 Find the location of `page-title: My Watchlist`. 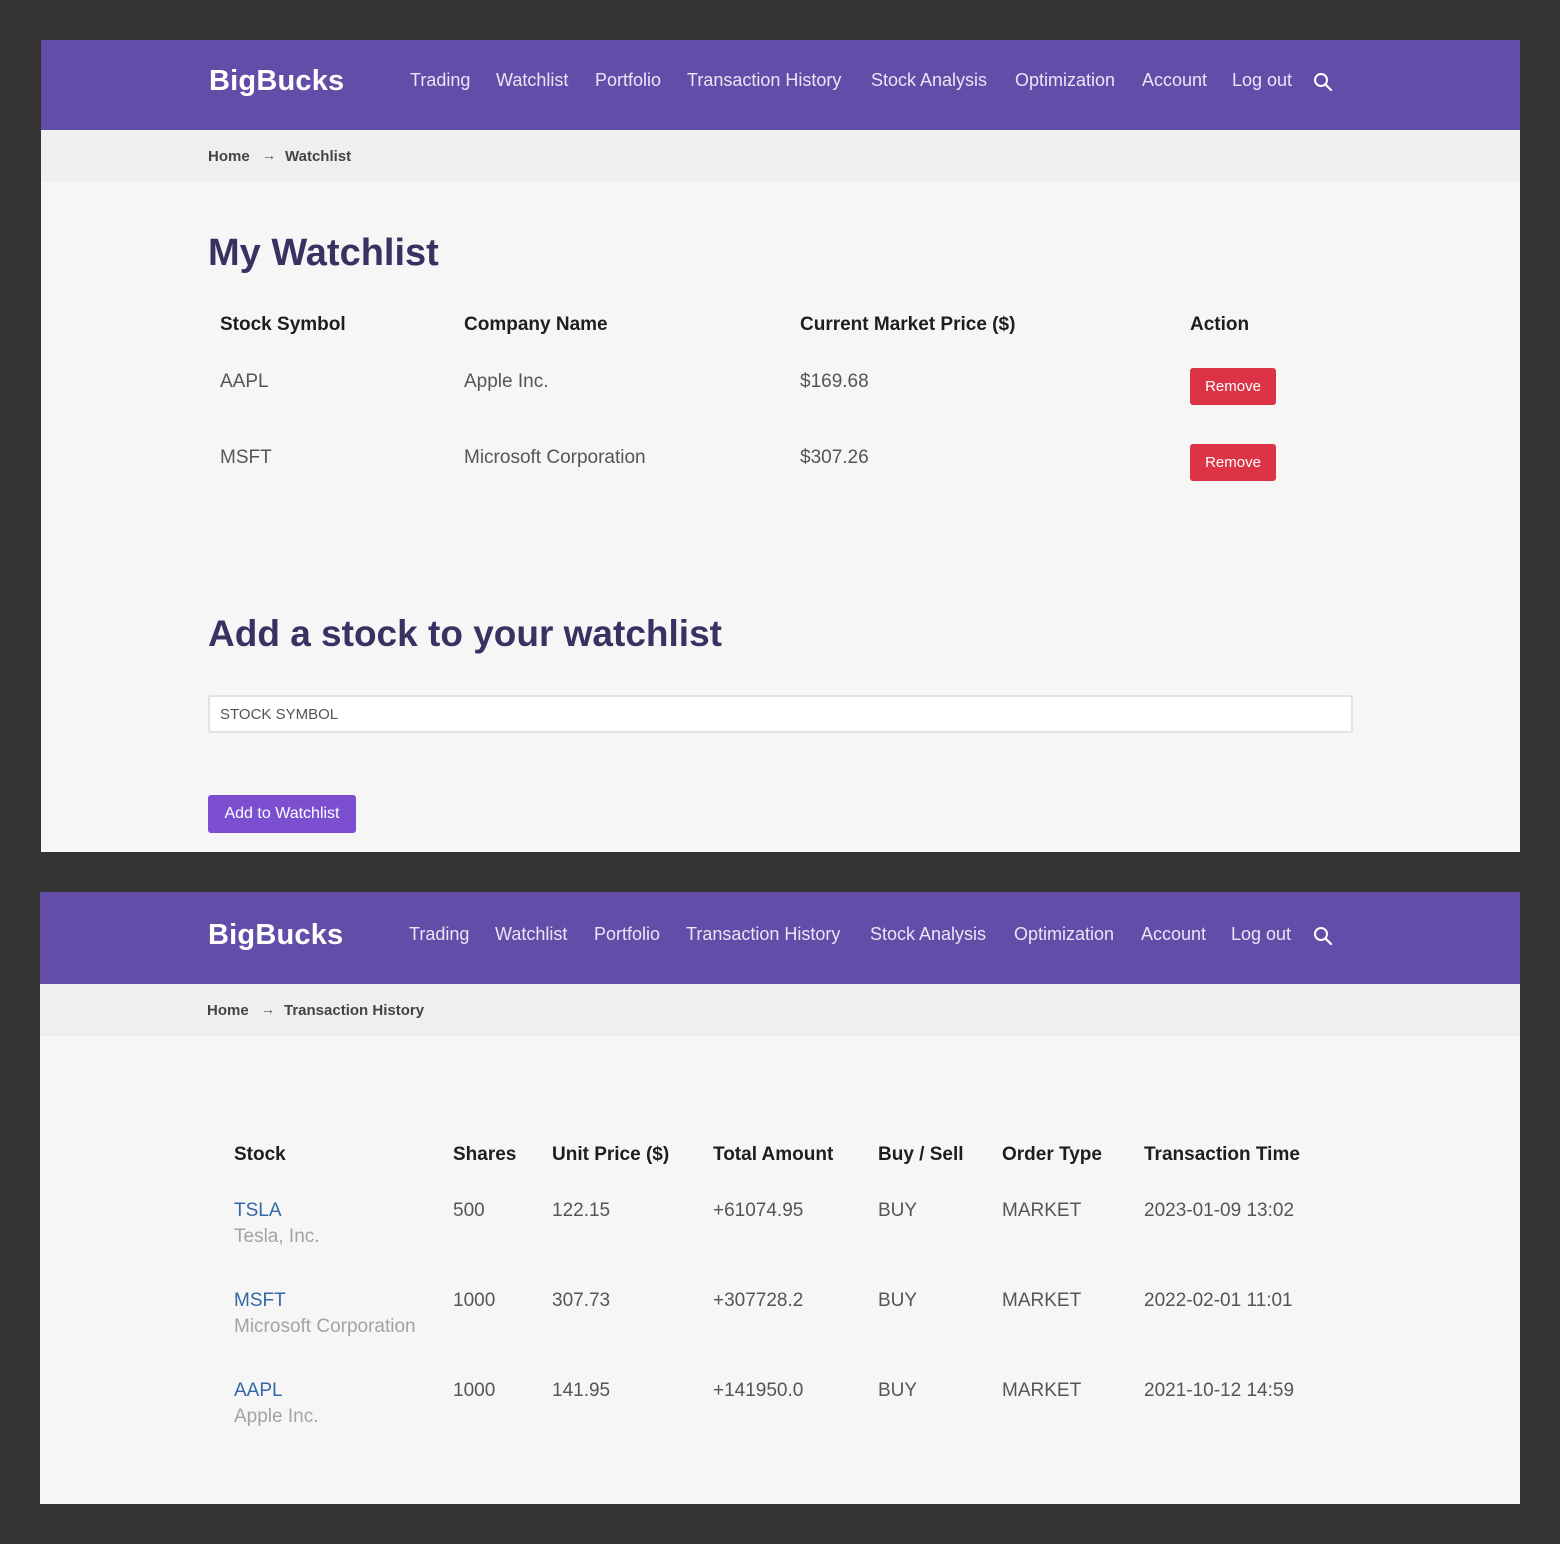

page-title: My Watchlist is located at coordinates (323, 253).